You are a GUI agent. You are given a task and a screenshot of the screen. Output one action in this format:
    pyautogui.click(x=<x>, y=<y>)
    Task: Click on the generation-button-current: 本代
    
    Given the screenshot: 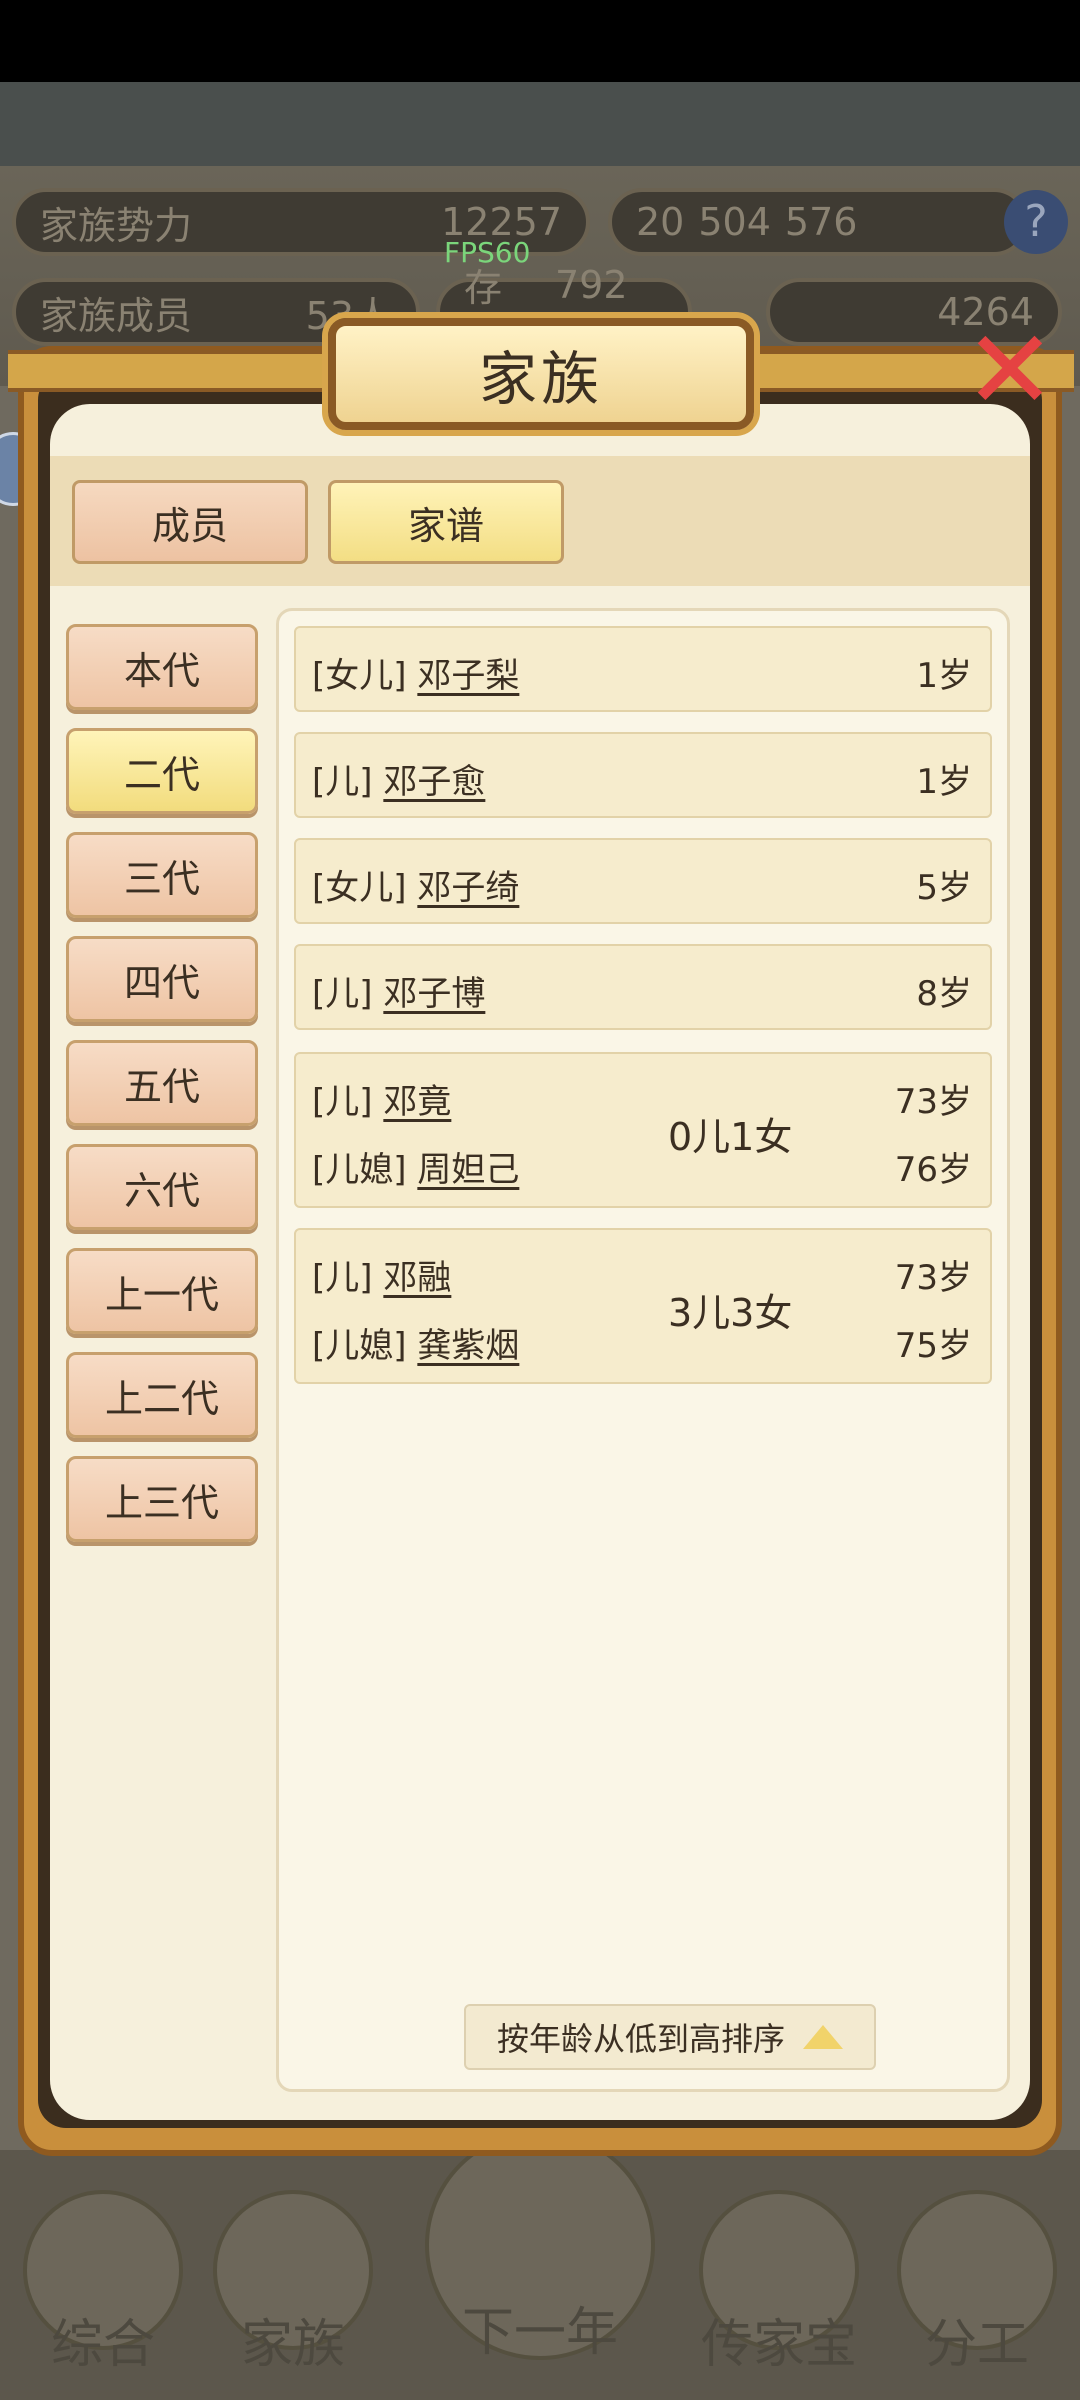 What is the action you would take?
    pyautogui.click(x=162, y=667)
    